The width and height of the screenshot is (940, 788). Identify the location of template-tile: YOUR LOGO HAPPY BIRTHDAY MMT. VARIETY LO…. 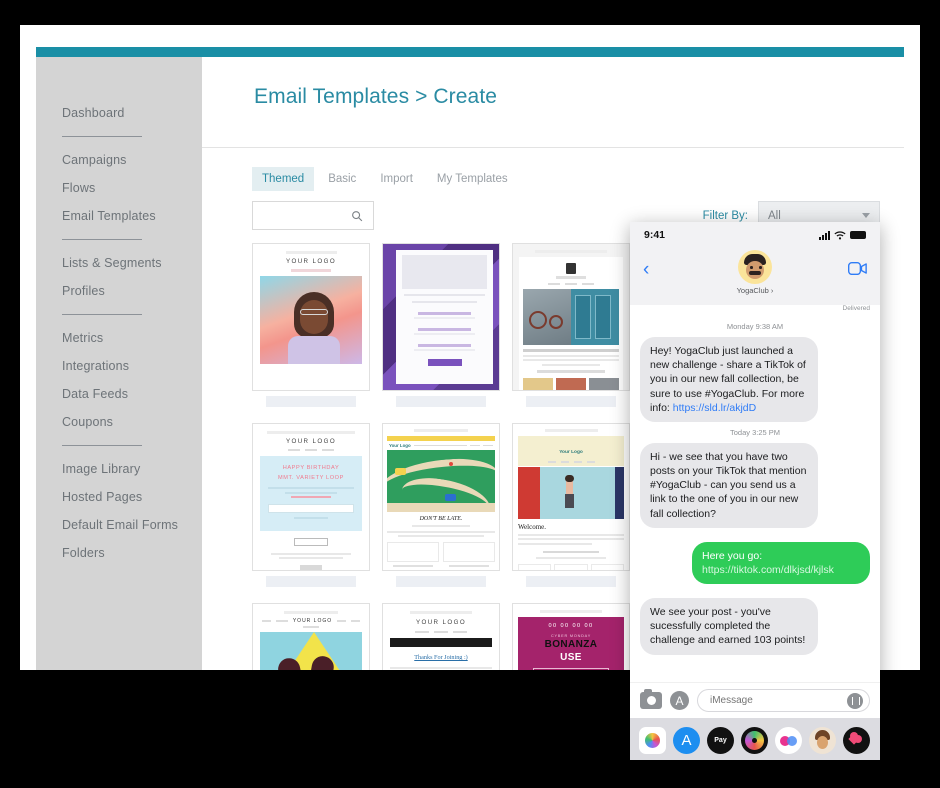
(311, 505).